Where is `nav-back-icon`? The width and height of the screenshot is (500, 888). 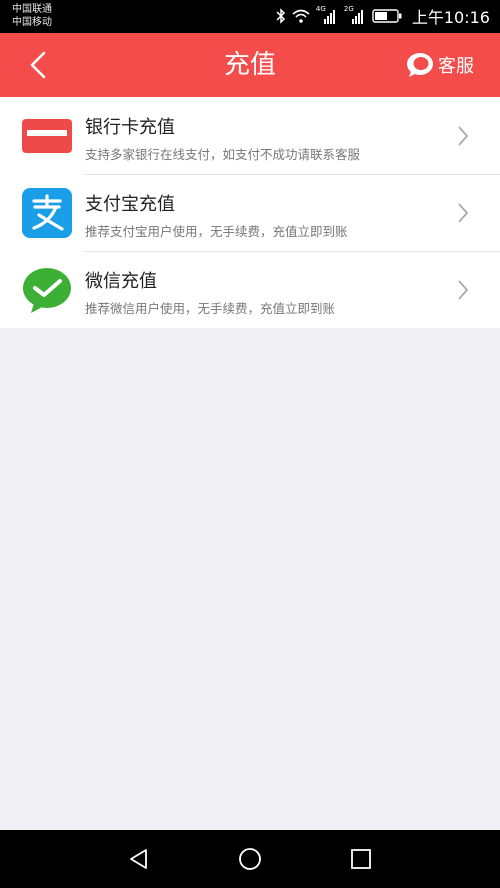
nav-back-icon is located at coordinates (139, 859).